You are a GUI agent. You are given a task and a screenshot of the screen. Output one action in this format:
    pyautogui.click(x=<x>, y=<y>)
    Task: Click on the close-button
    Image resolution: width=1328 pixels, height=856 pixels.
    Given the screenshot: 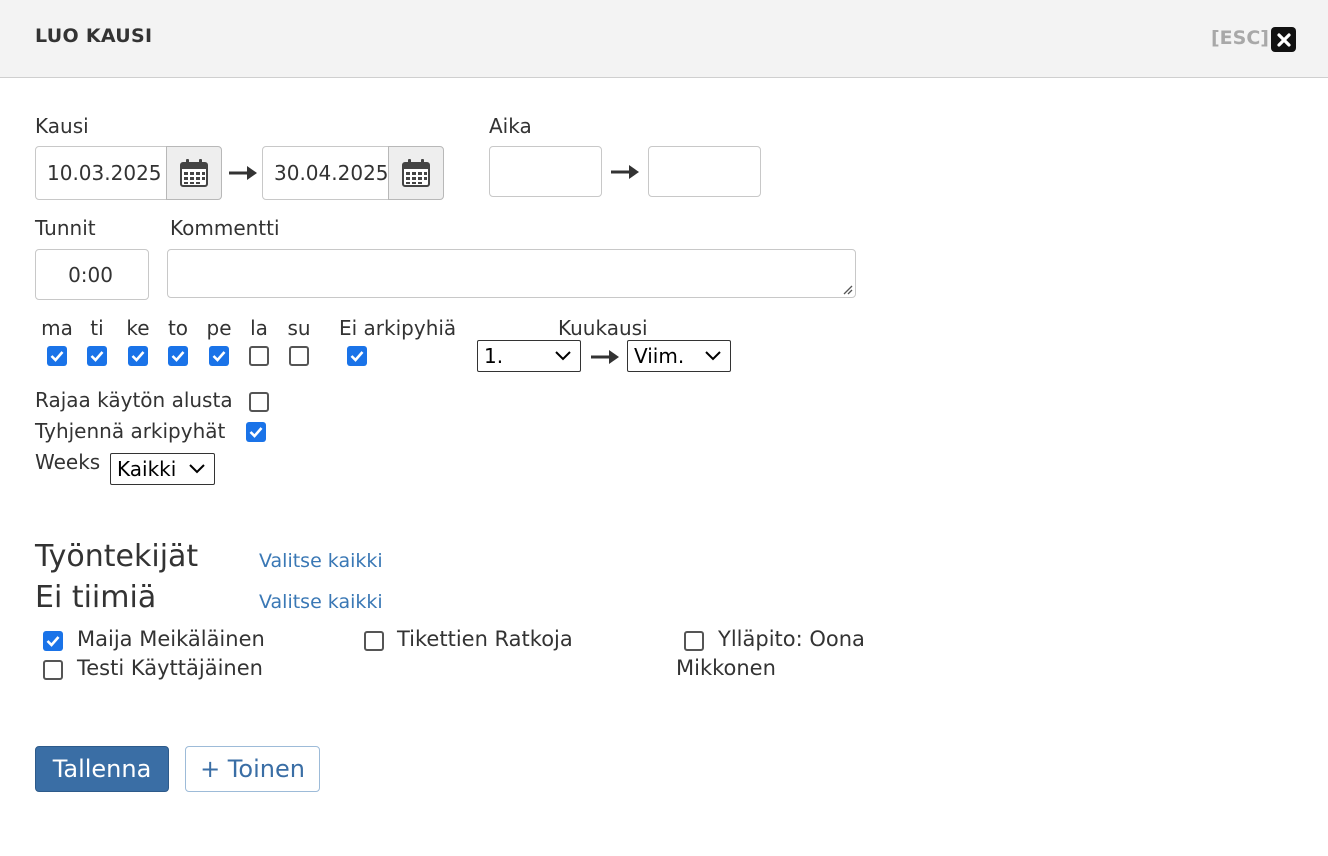 What is the action you would take?
    pyautogui.click(x=1283, y=39)
    